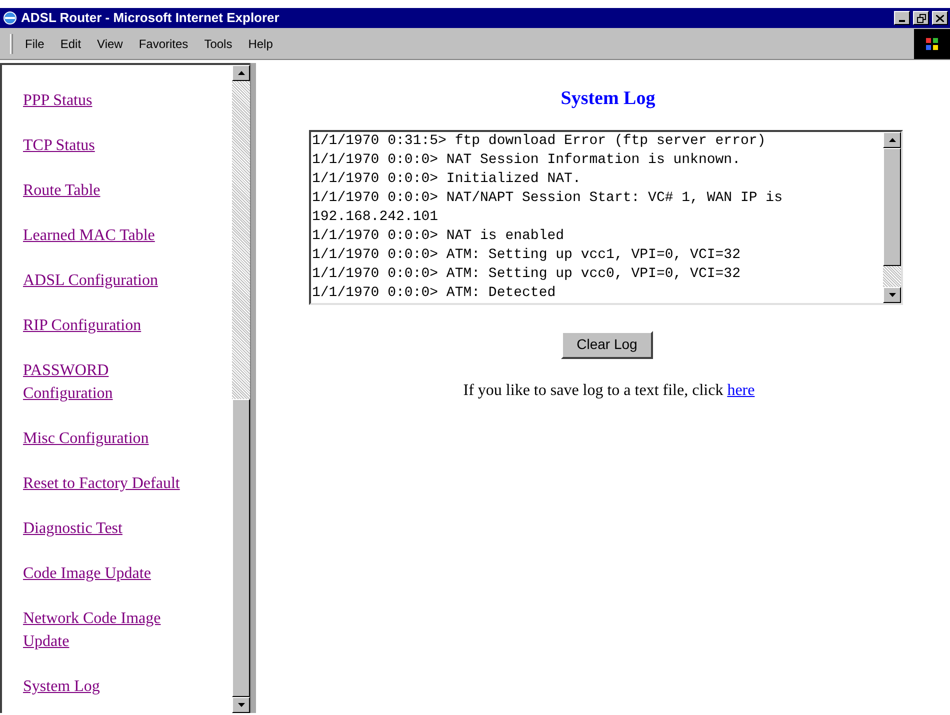 The width and height of the screenshot is (950, 715). I want to click on restore-button, so click(921, 18).